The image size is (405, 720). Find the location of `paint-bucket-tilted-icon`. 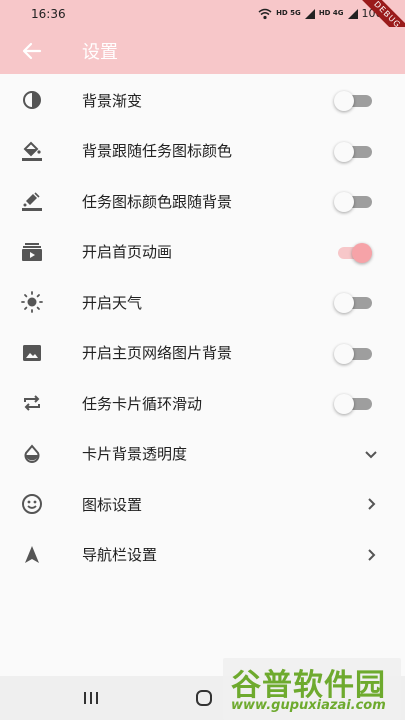

paint-bucket-tilted-icon is located at coordinates (32, 201).